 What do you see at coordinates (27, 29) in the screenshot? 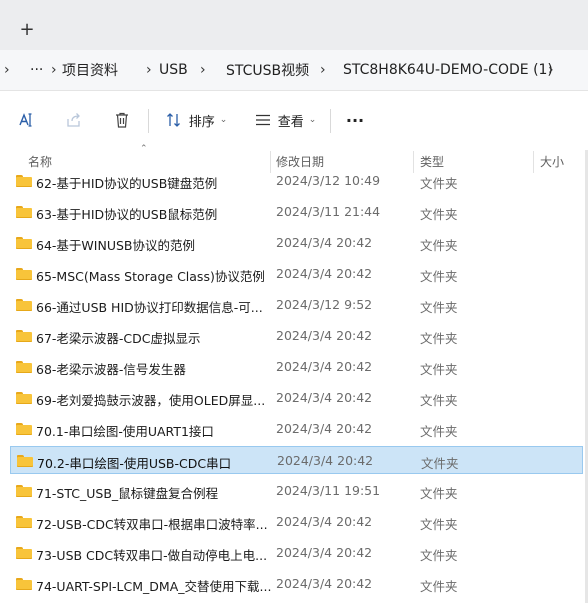
I see `new-tab-button: +` at bounding box center [27, 29].